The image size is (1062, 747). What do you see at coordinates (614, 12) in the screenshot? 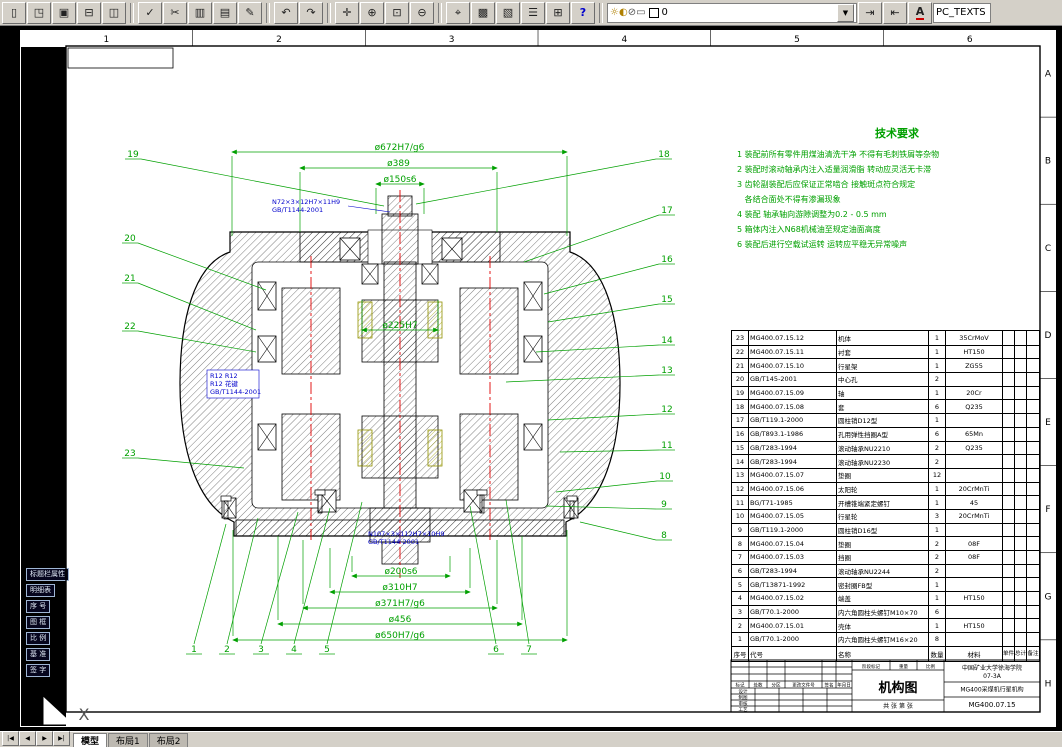
I see `layer-state-icon-0: ☼` at bounding box center [614, 12].